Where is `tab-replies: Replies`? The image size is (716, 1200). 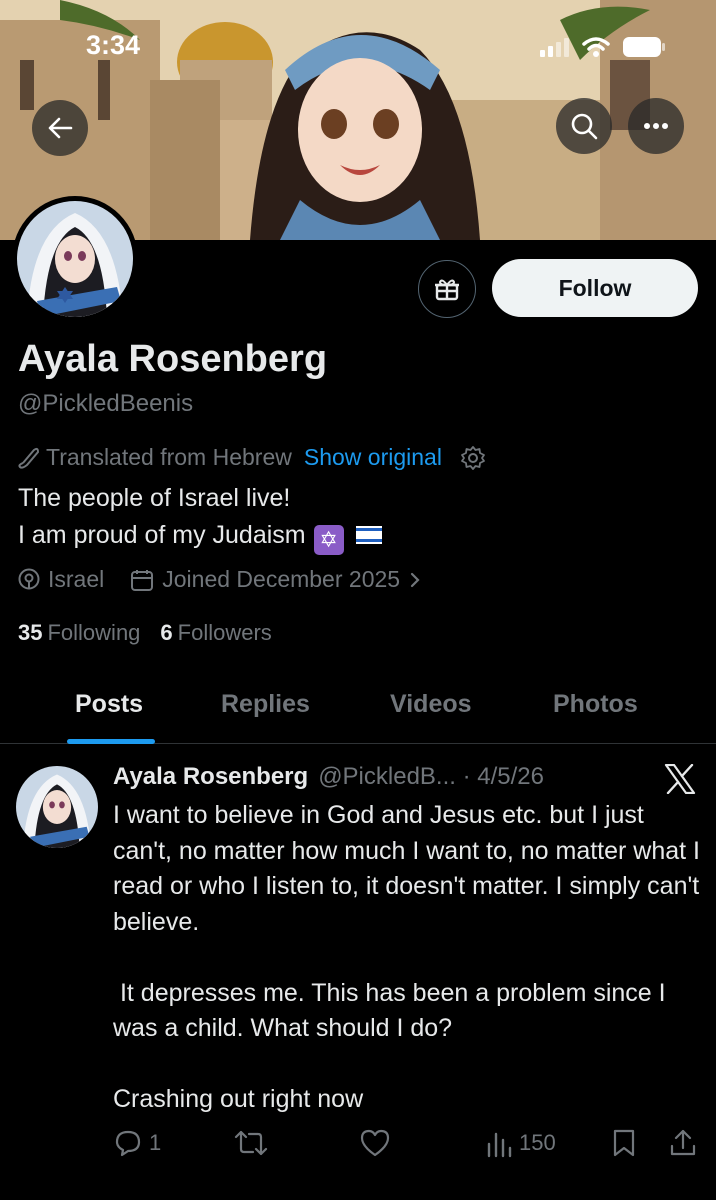 tab-replies: Replies is located at coordinates (265, 704).